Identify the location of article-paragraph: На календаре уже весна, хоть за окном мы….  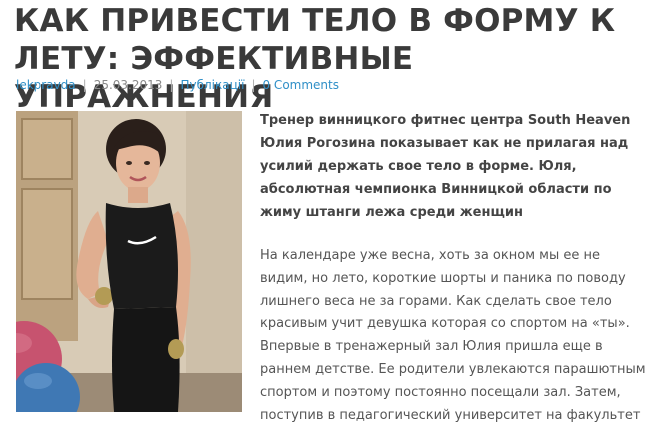
(445, 290).